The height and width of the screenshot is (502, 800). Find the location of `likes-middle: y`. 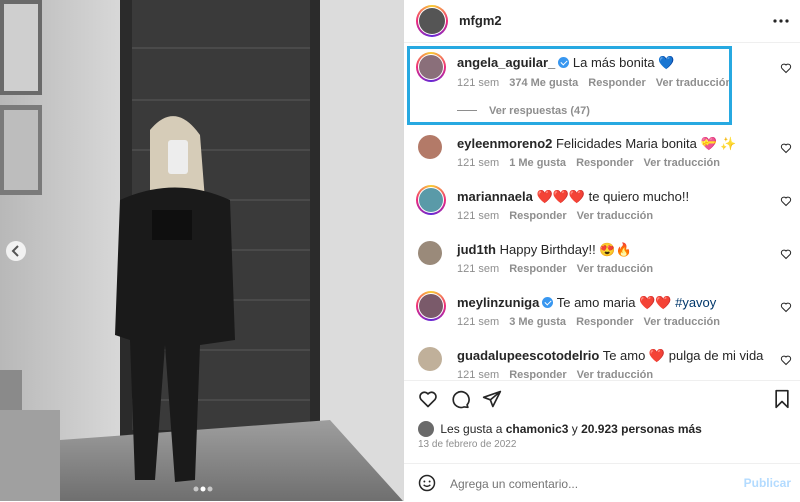

likes-middle: y is located at coordinates (575, 429).